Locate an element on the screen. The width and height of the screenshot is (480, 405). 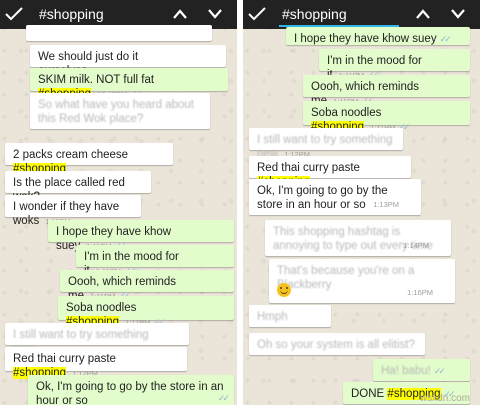
message-bubble: Is the place called red wok?1:11PM is located at coordinates (78, 187).